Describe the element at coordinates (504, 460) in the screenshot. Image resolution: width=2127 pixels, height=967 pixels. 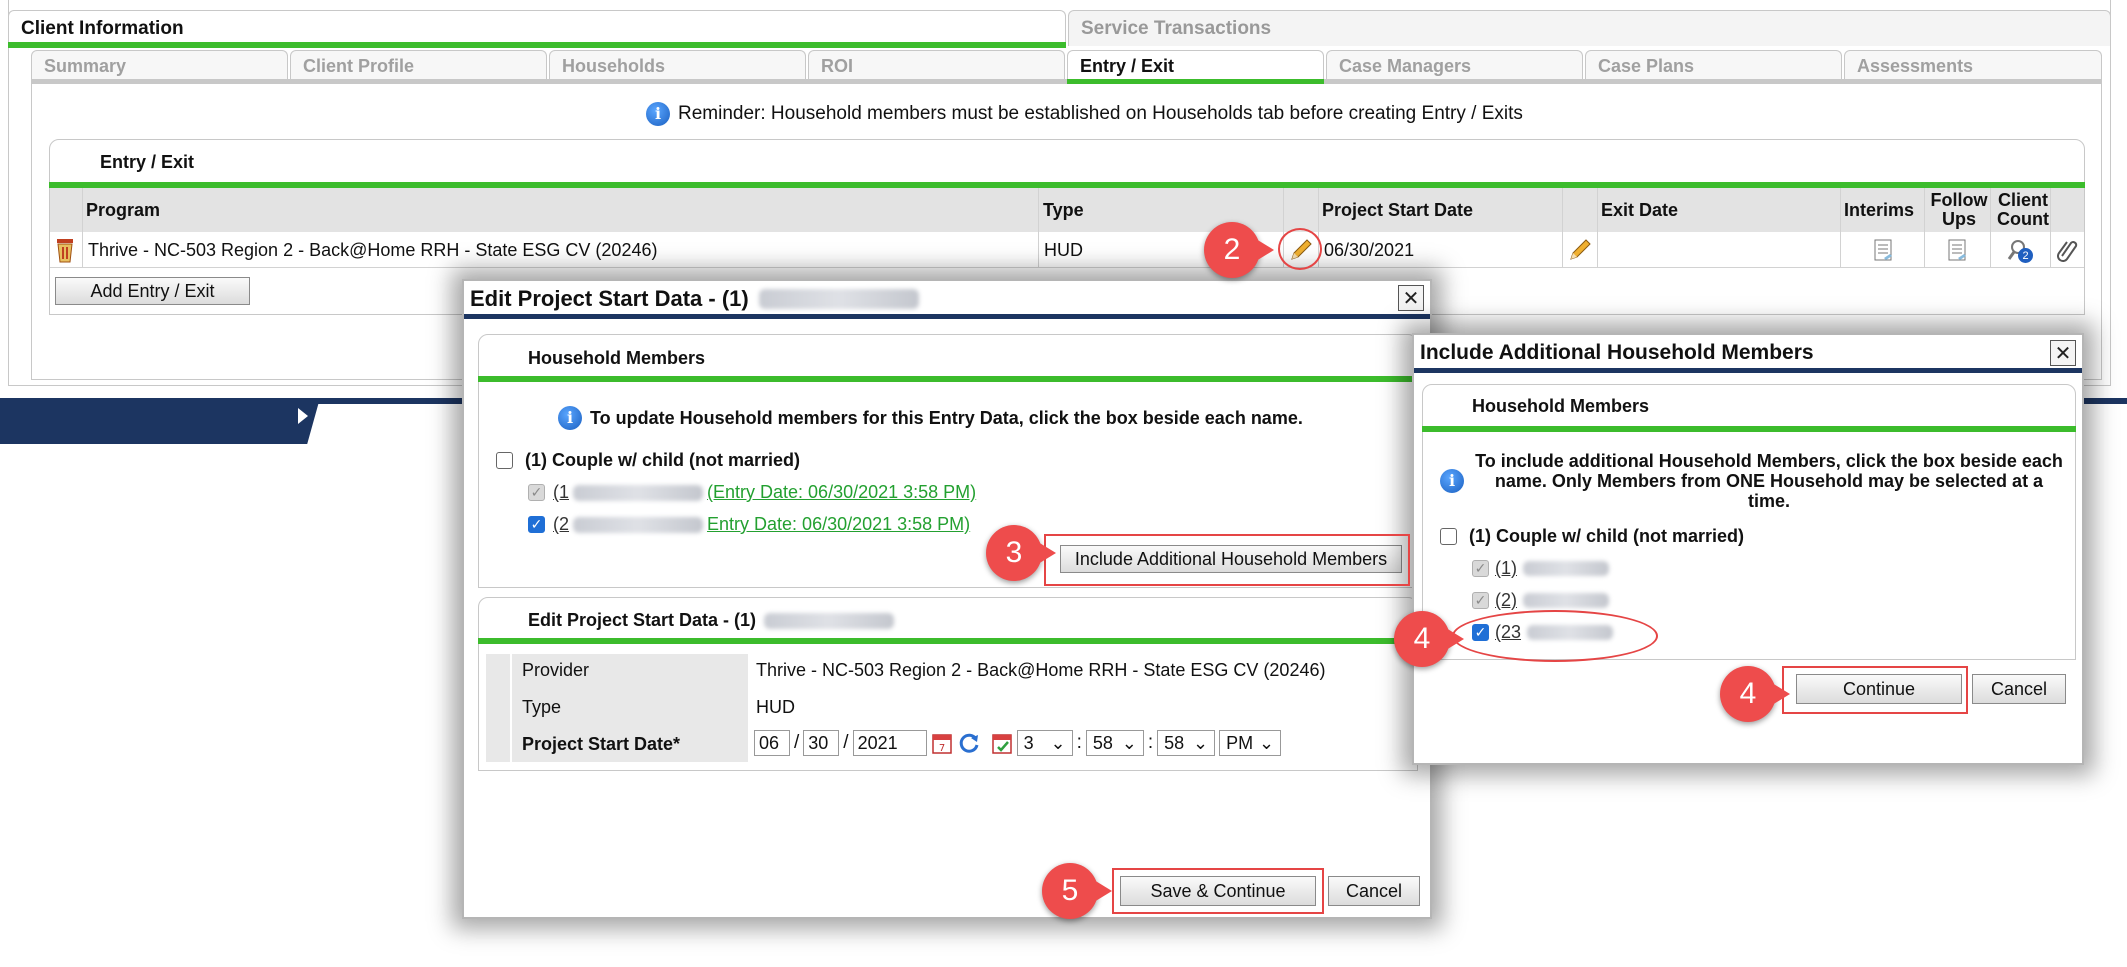
I see `household-group-checkbox` at that location.